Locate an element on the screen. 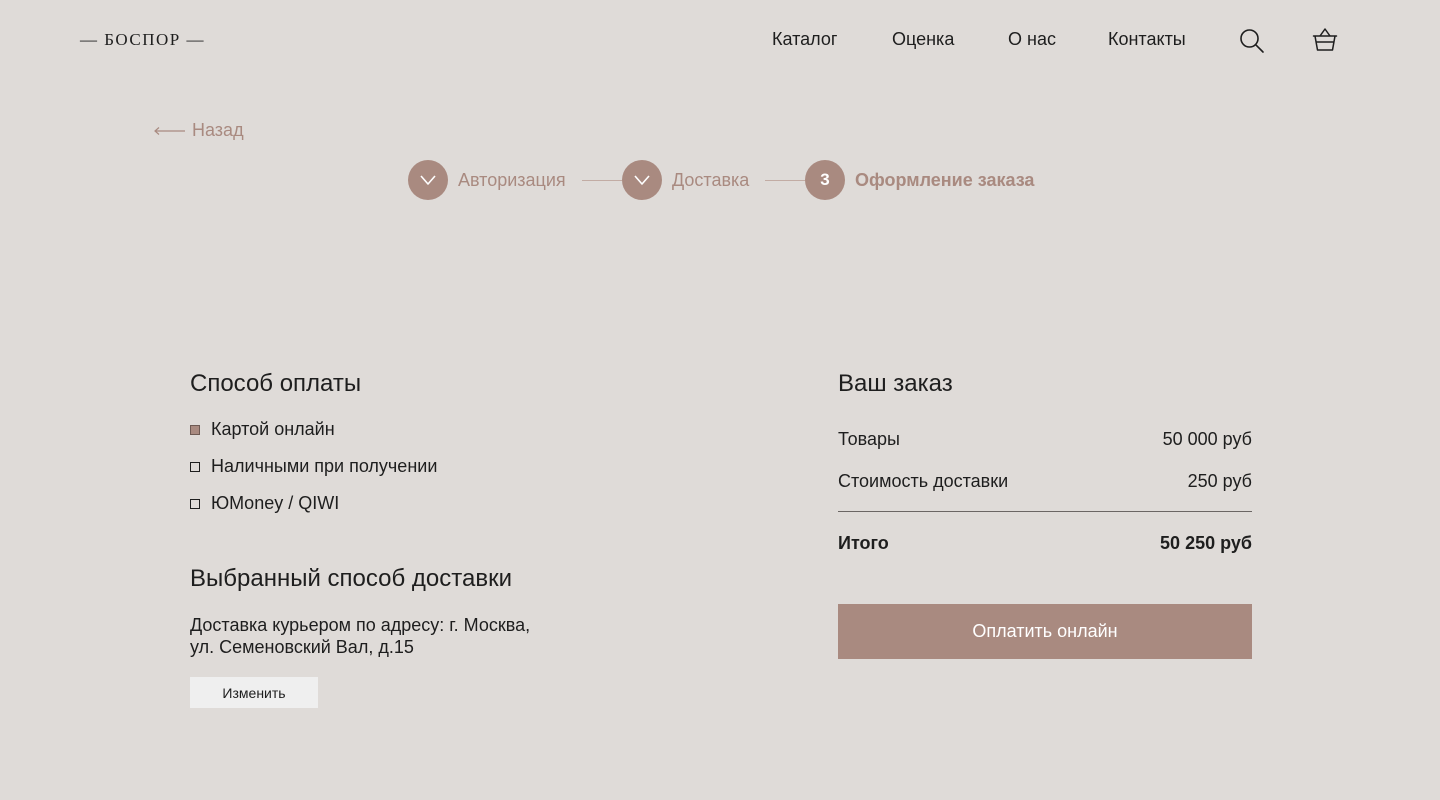 This screenshot has width=1440, height=800. nav-catalog: Каталог is located at coordinates (804, 39).